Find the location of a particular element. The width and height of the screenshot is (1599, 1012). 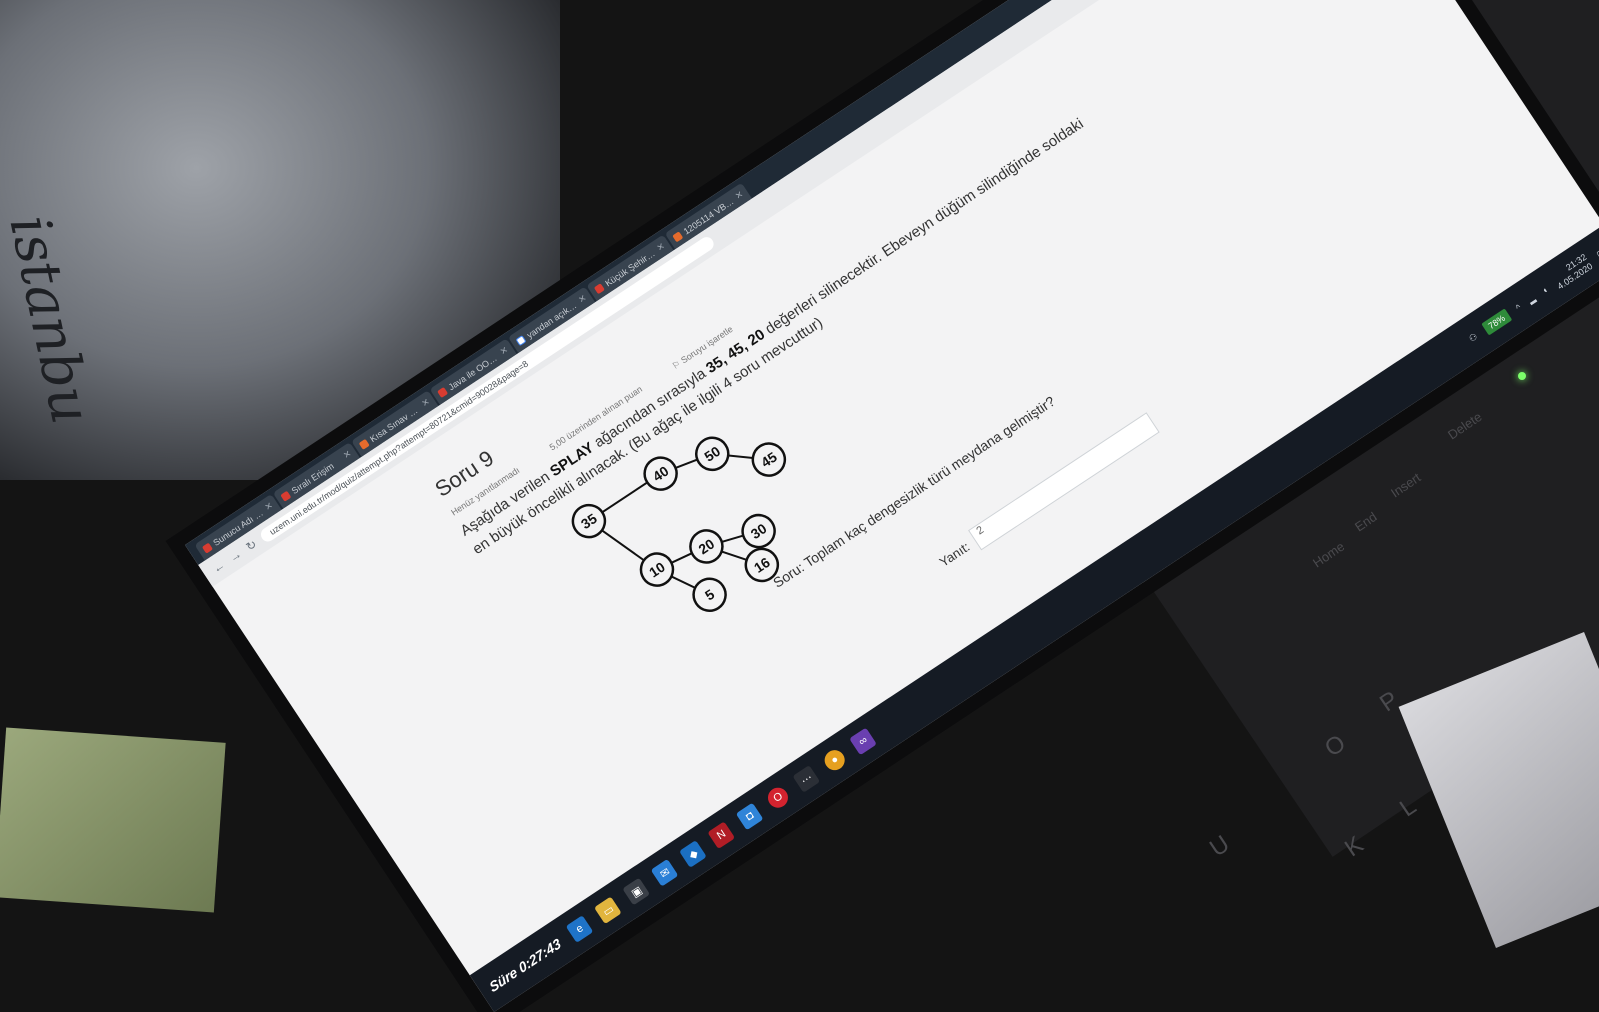

tree-node-20: 20 is located at coordinates (706, 546).